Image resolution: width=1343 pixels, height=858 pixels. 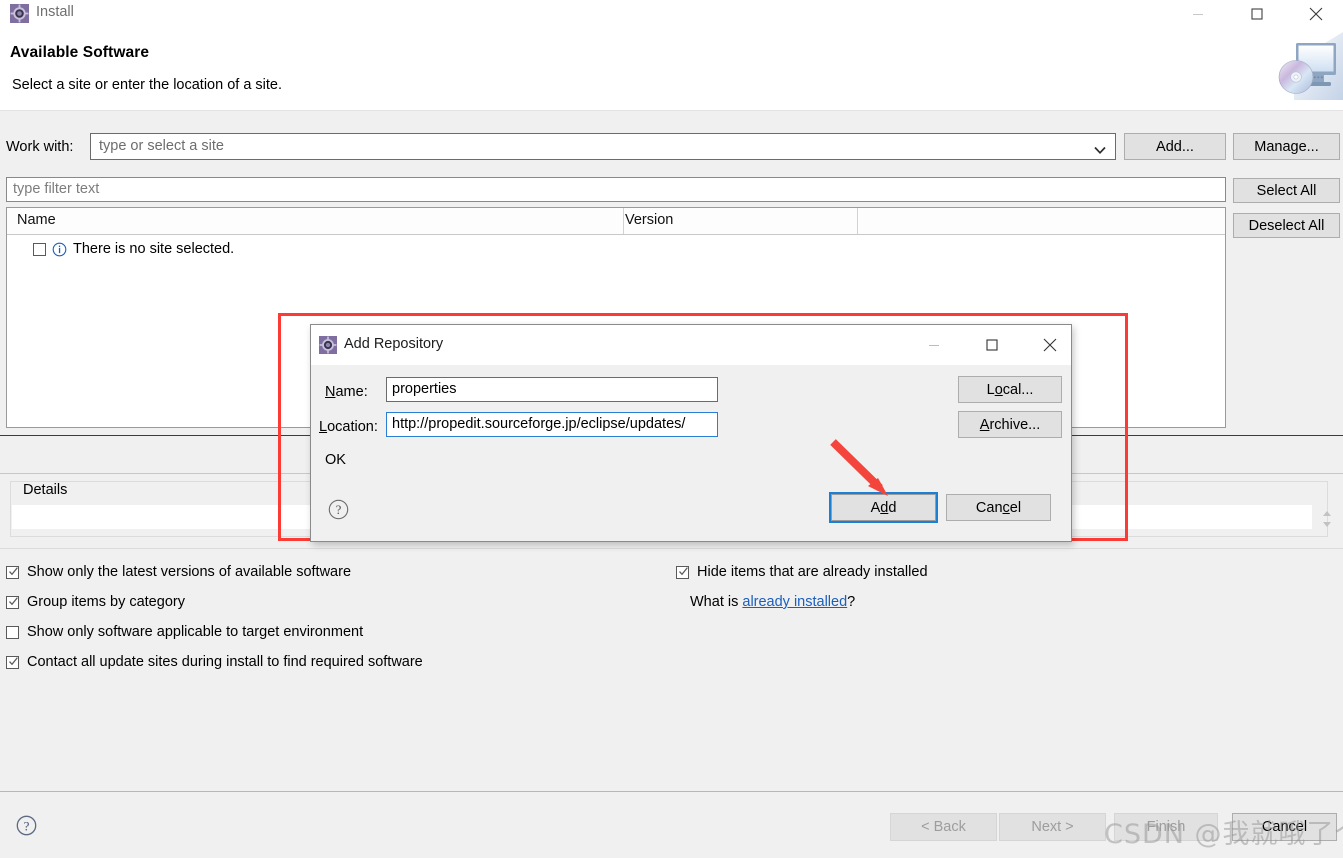 I want to click on section-divider, so click(x=671, y=548).